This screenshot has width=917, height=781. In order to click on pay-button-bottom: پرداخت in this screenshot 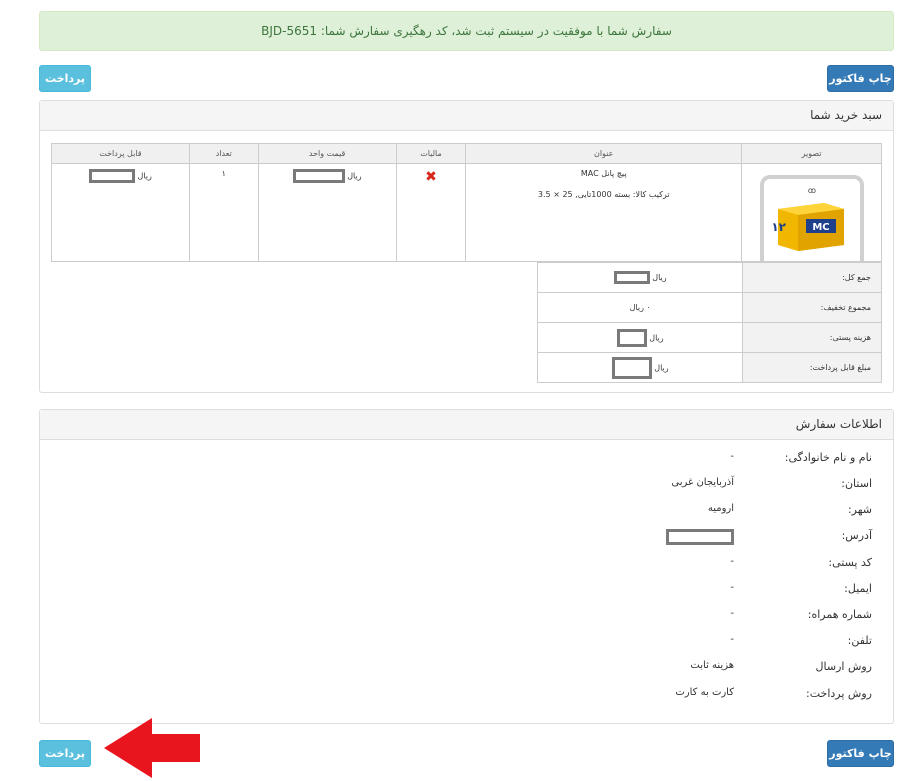, I will do `click(65, 753)`.